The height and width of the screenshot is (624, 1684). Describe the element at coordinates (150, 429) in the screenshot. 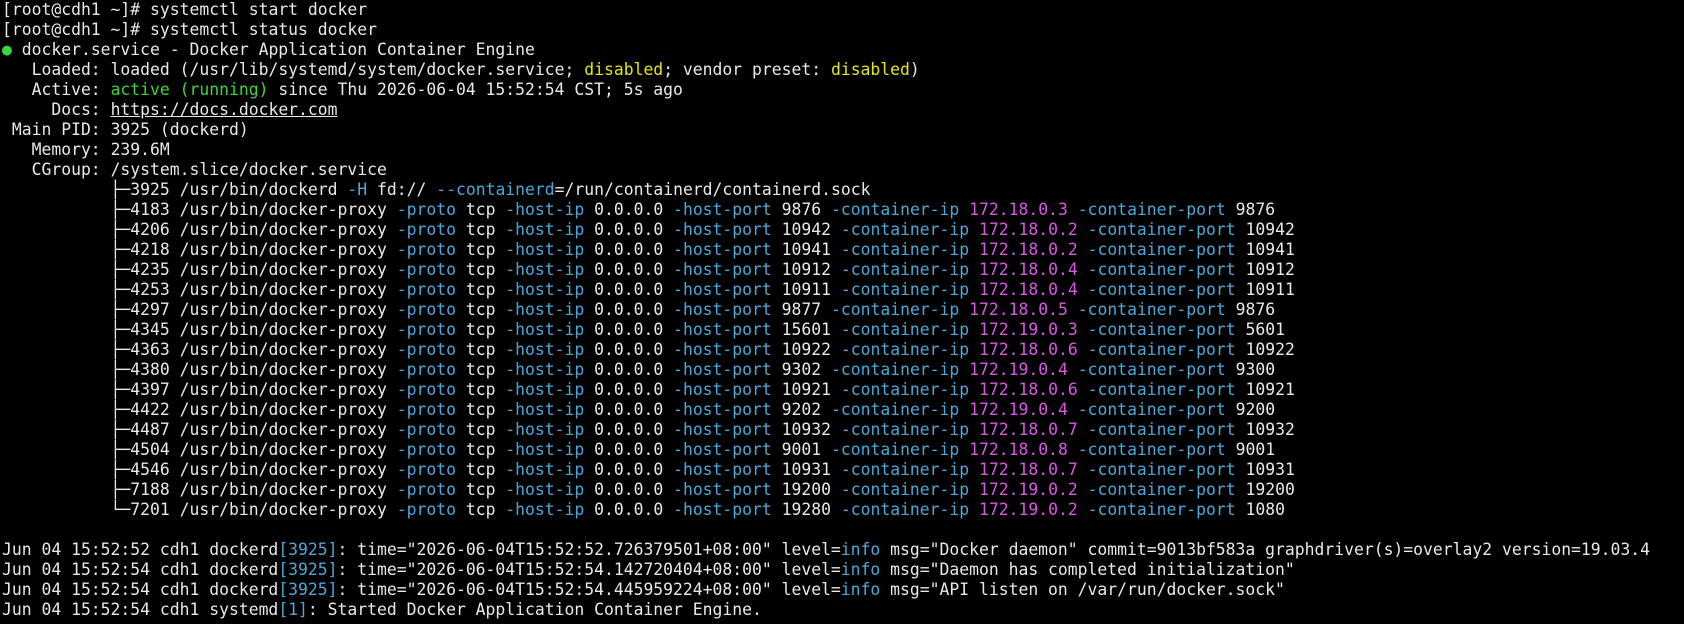

I see `process-pid: 4487` at that location.